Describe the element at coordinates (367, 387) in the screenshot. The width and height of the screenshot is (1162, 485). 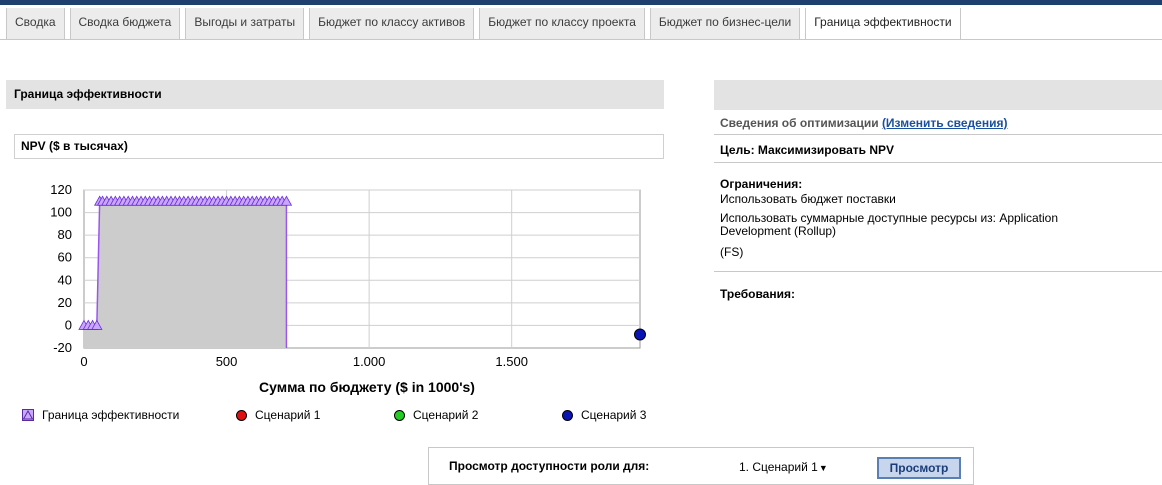
I see `x-axis-label: Сумма по бюджету ($ in 1000's)` at that location.